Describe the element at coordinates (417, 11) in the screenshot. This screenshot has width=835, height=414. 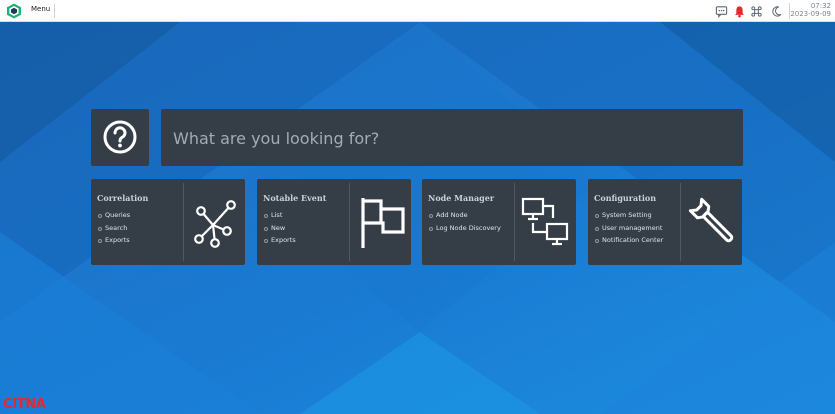
I see `top-bar: Menu 07:32 2023-09-09` at that location.